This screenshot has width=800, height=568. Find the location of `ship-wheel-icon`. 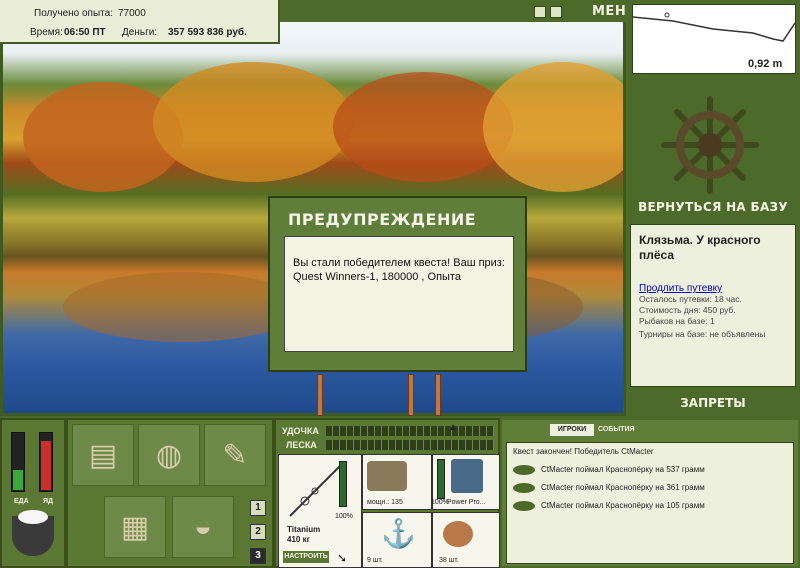

ship-wheel-icon is located at coordinates (710, 145).